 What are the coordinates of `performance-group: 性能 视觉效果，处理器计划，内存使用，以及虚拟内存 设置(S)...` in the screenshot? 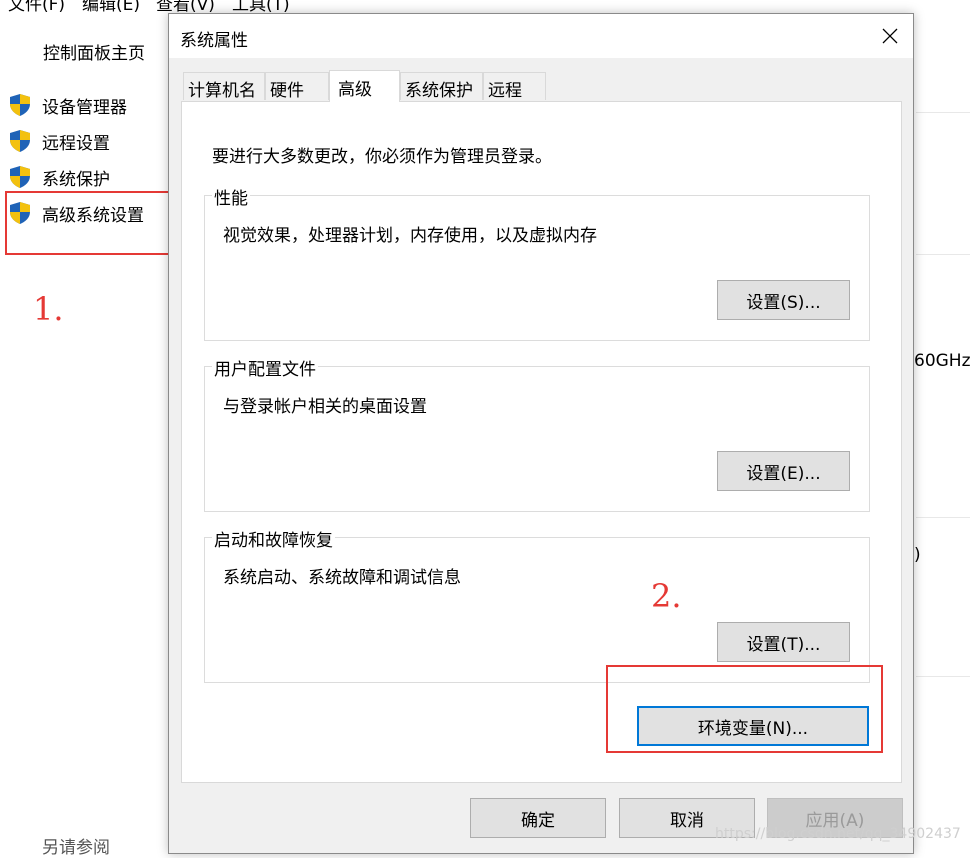 It's located at (537, 262).